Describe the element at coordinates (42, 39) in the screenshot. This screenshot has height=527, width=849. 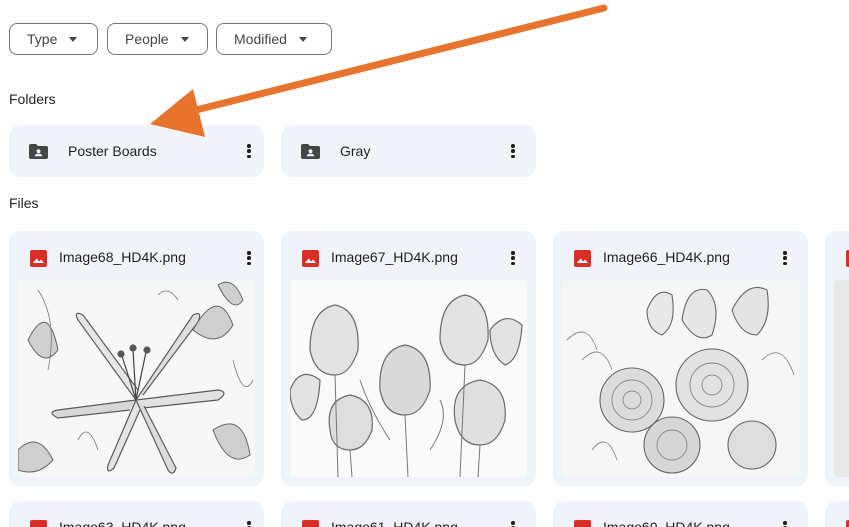
I see `filter-type-label: Type` at that location.